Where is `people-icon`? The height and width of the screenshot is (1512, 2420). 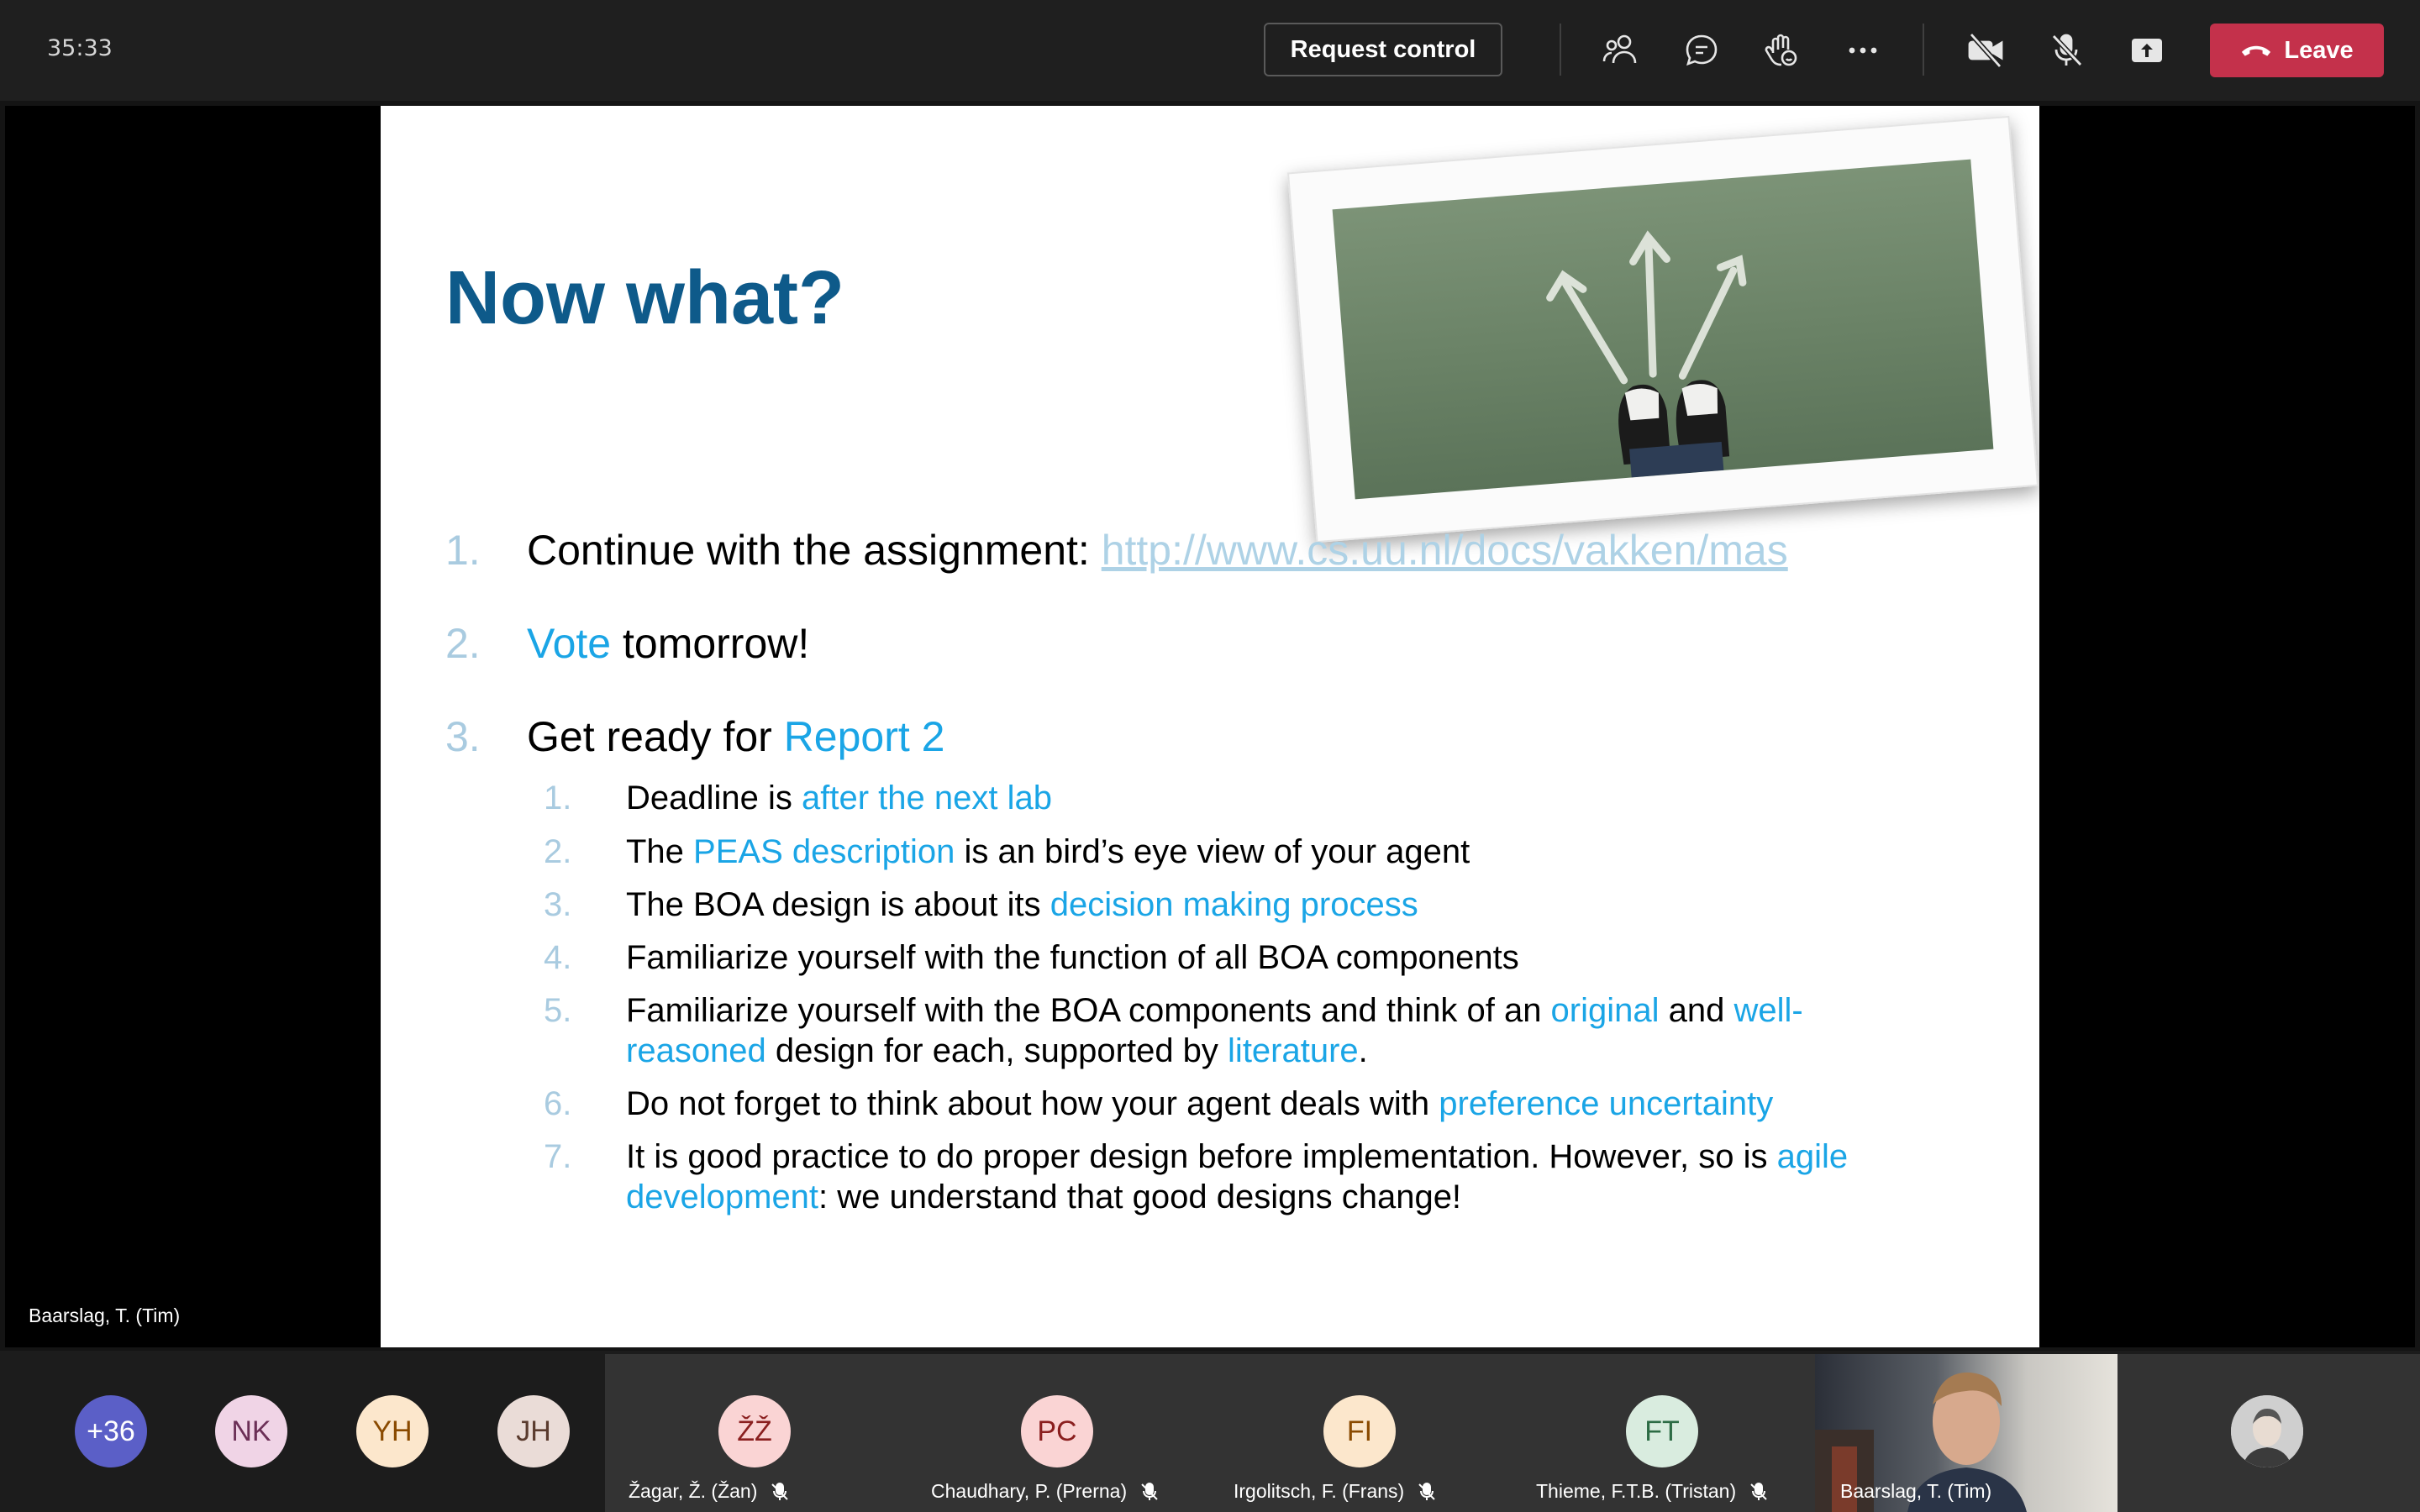
people-icon is located at coordinates (1620, 50).